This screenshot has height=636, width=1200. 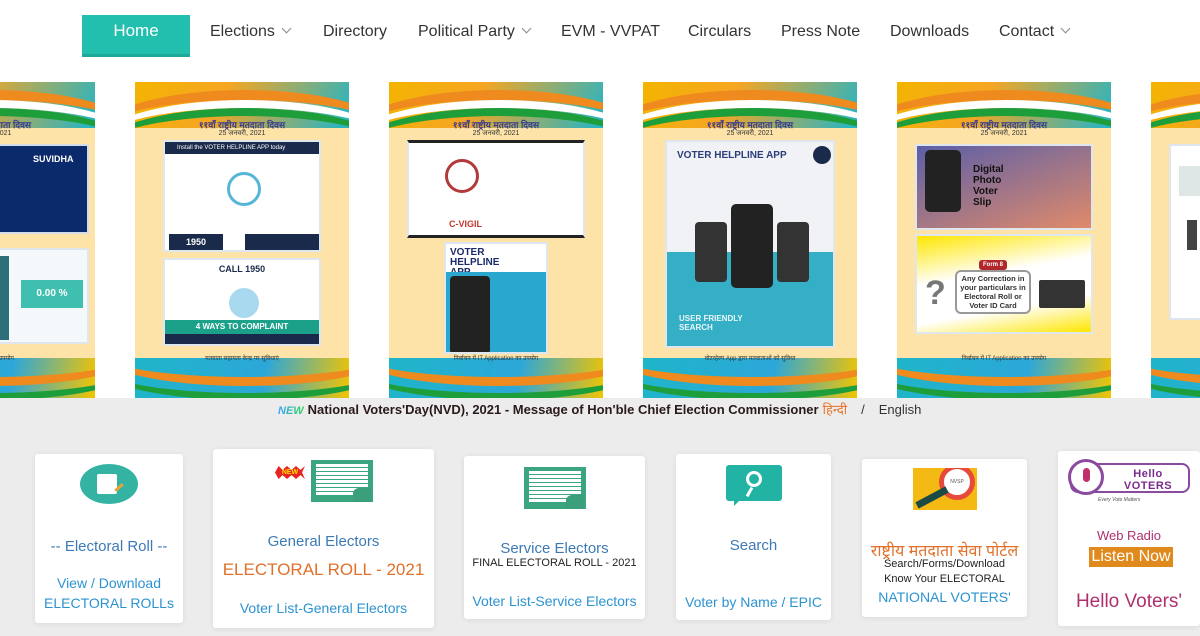 What do you see at coordinates (932, 497) in the screenshot?
I see `pen-shape` at bounding box center [932, 497].